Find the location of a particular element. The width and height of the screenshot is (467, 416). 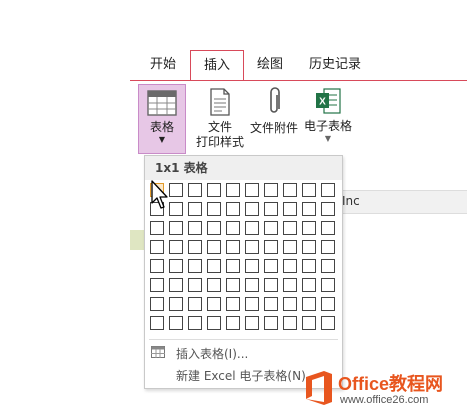

doc-background-strip is located at coordinates (404, 202).